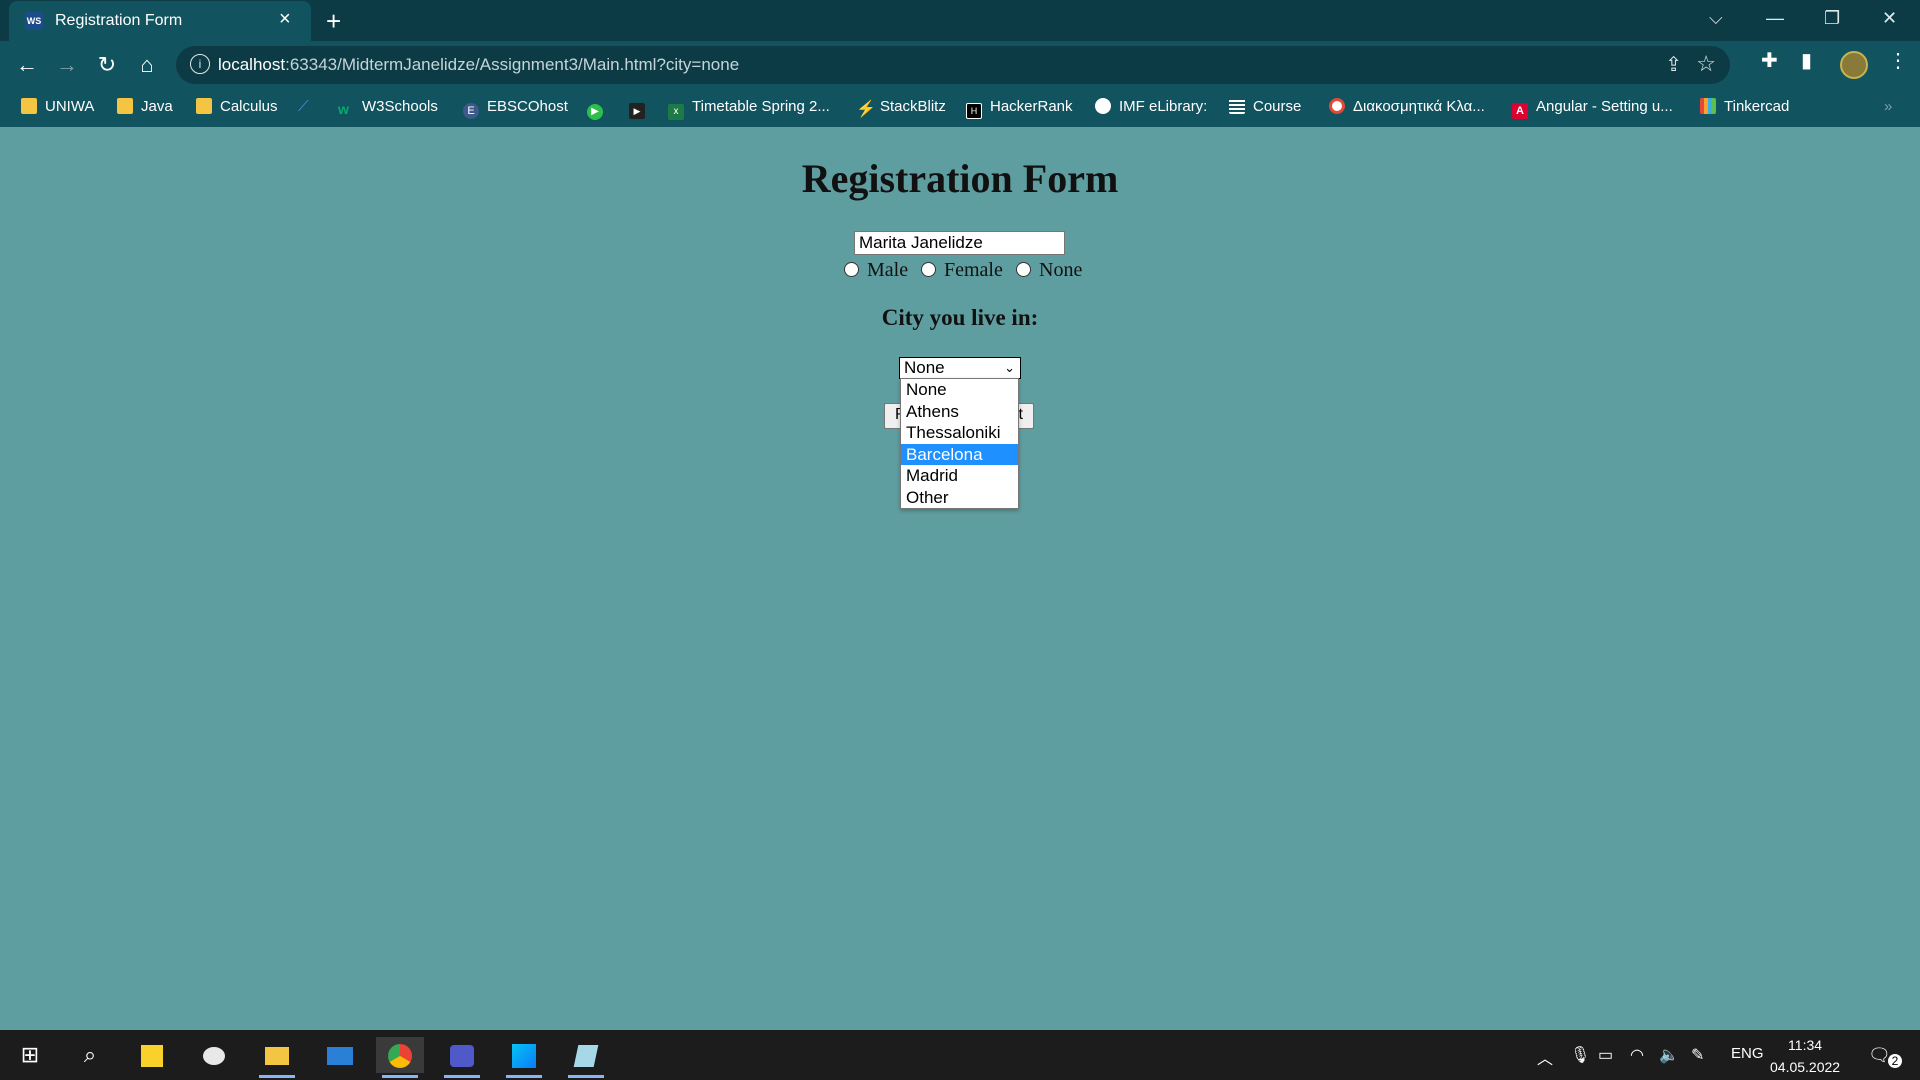  I want to click on w3schools-icon: w, so click(343, 109).